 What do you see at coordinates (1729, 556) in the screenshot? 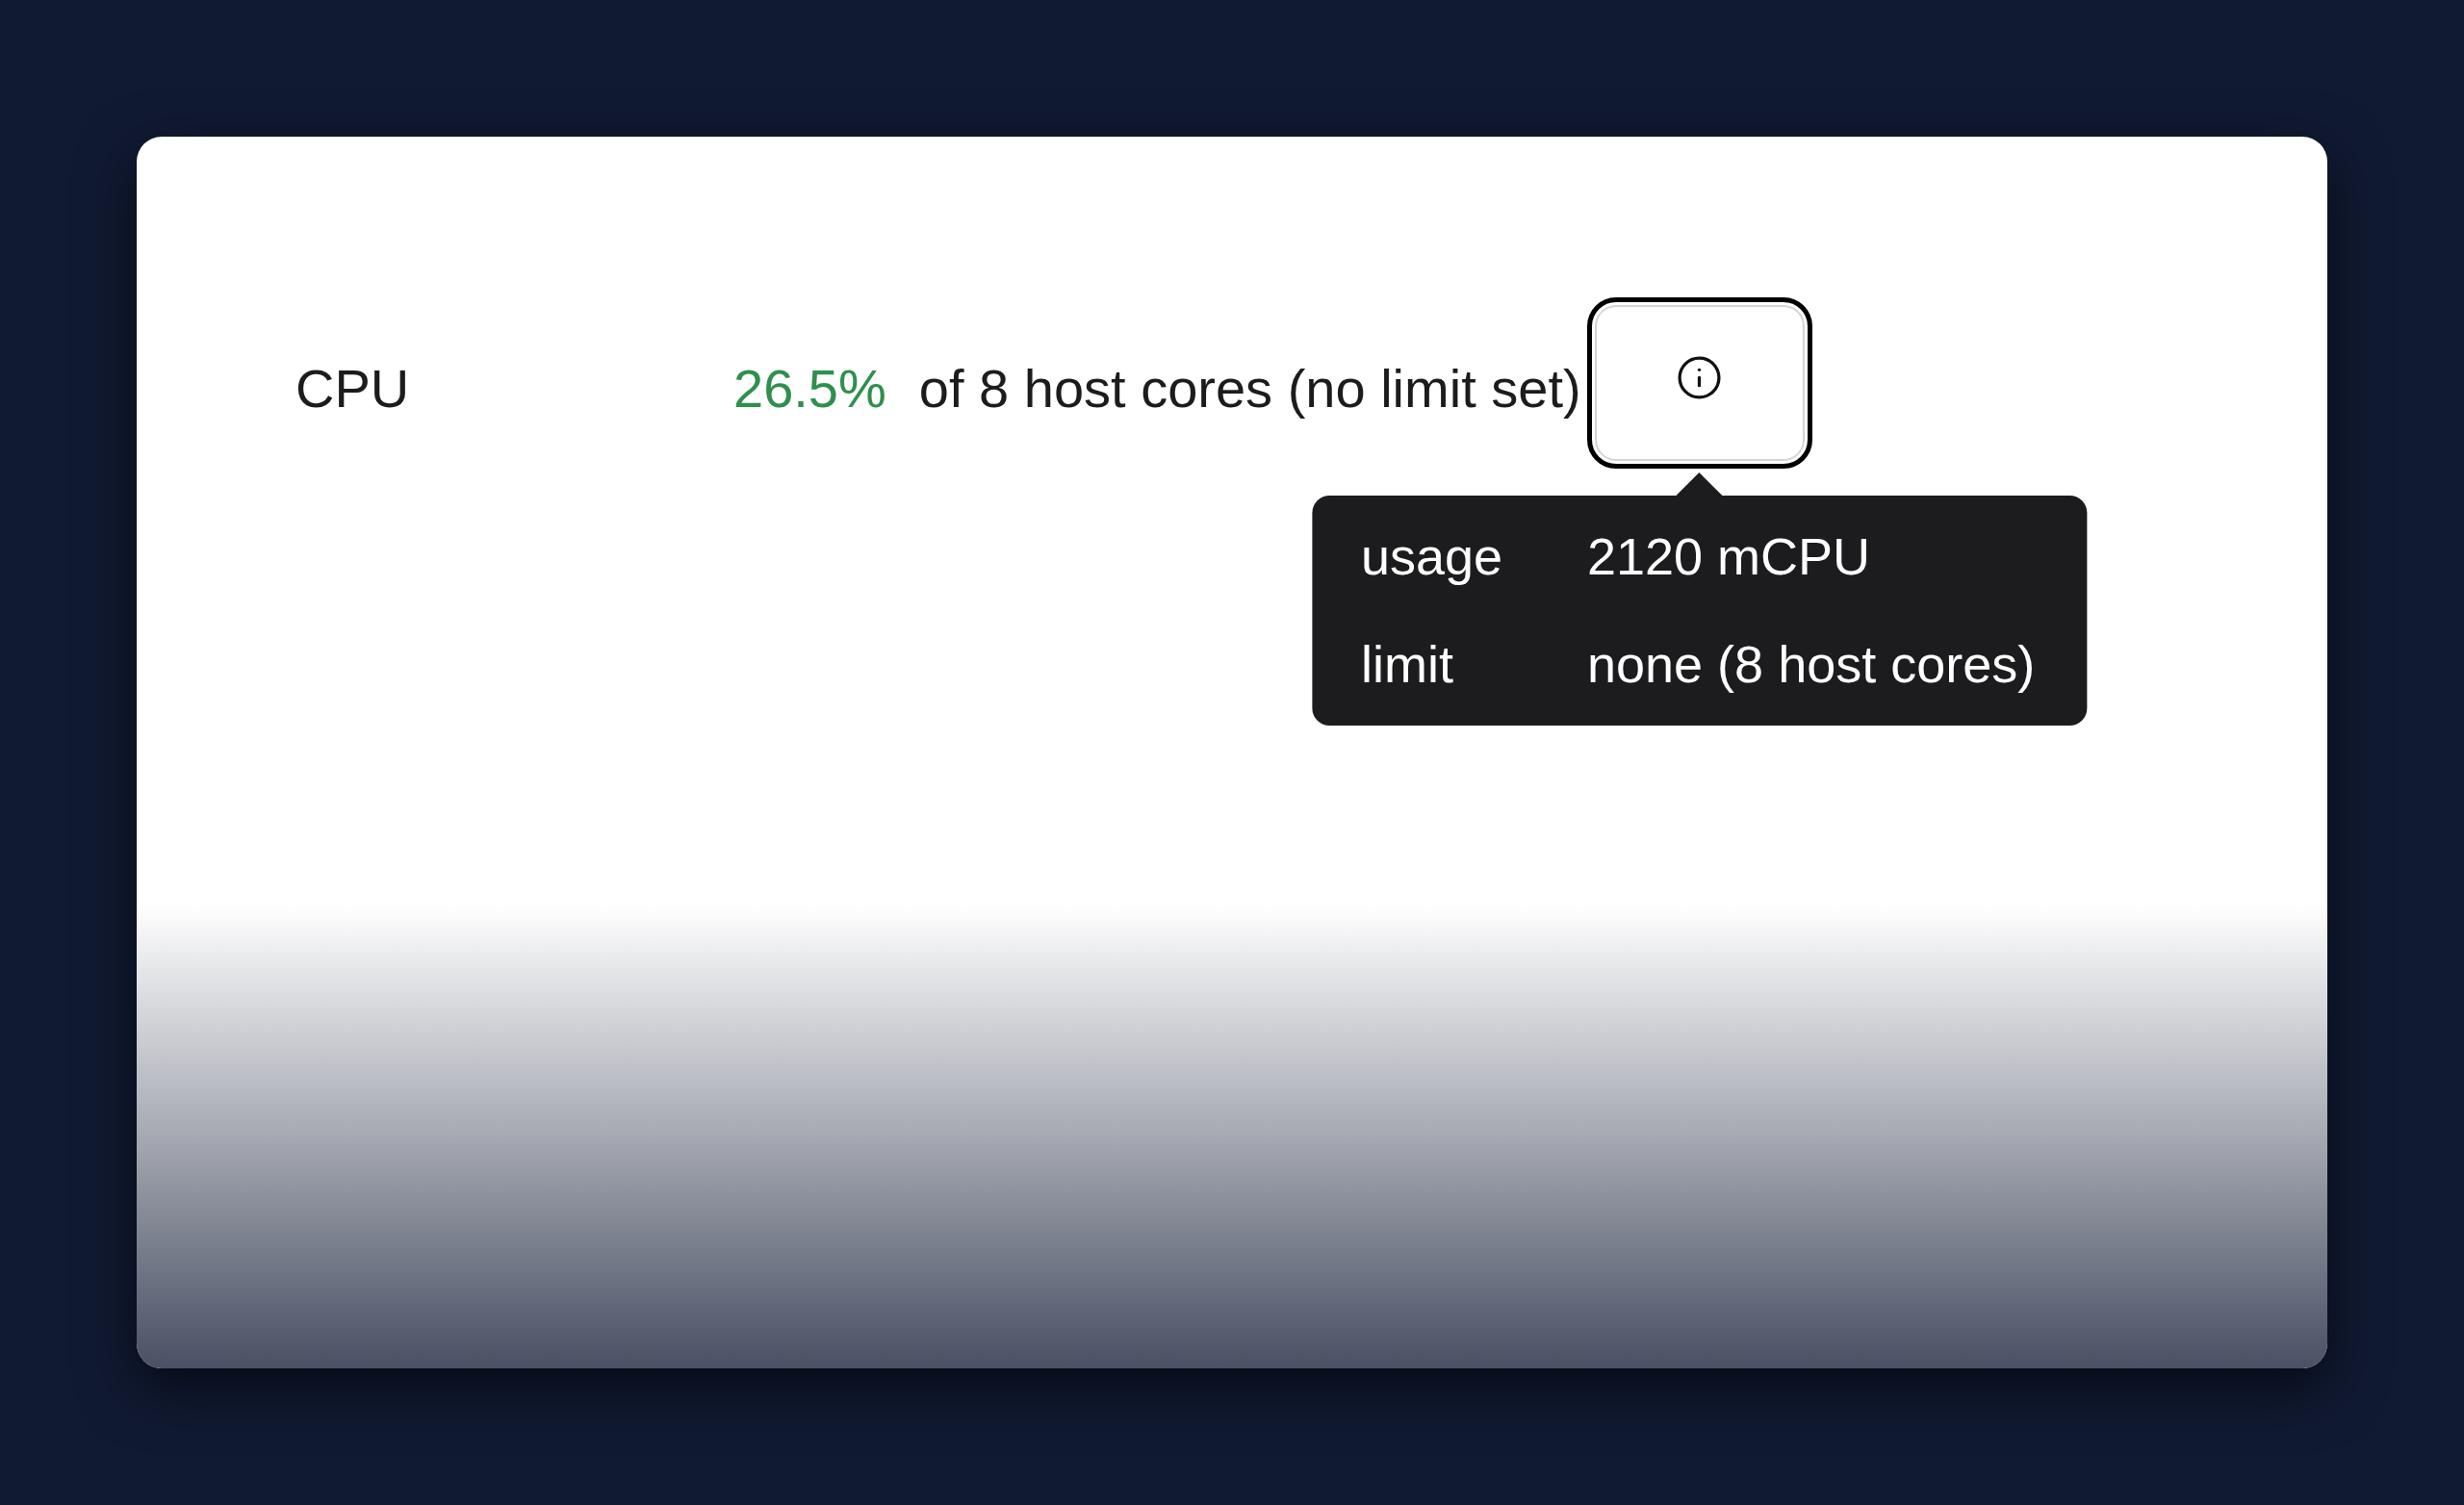
I see `tooltip-value: 2120 mCPU` at bounding box center [1729, 556].